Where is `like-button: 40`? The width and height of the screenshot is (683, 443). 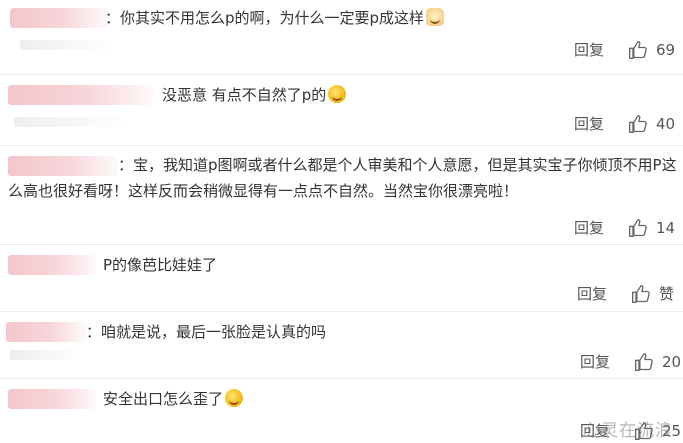 like-button: 40 is located at coordinates (651, 124).